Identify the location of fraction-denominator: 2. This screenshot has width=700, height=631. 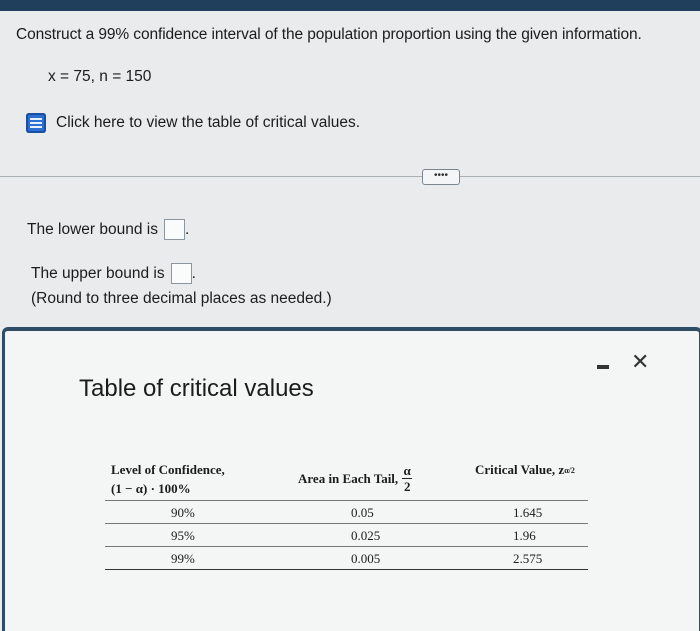
(407, 486).